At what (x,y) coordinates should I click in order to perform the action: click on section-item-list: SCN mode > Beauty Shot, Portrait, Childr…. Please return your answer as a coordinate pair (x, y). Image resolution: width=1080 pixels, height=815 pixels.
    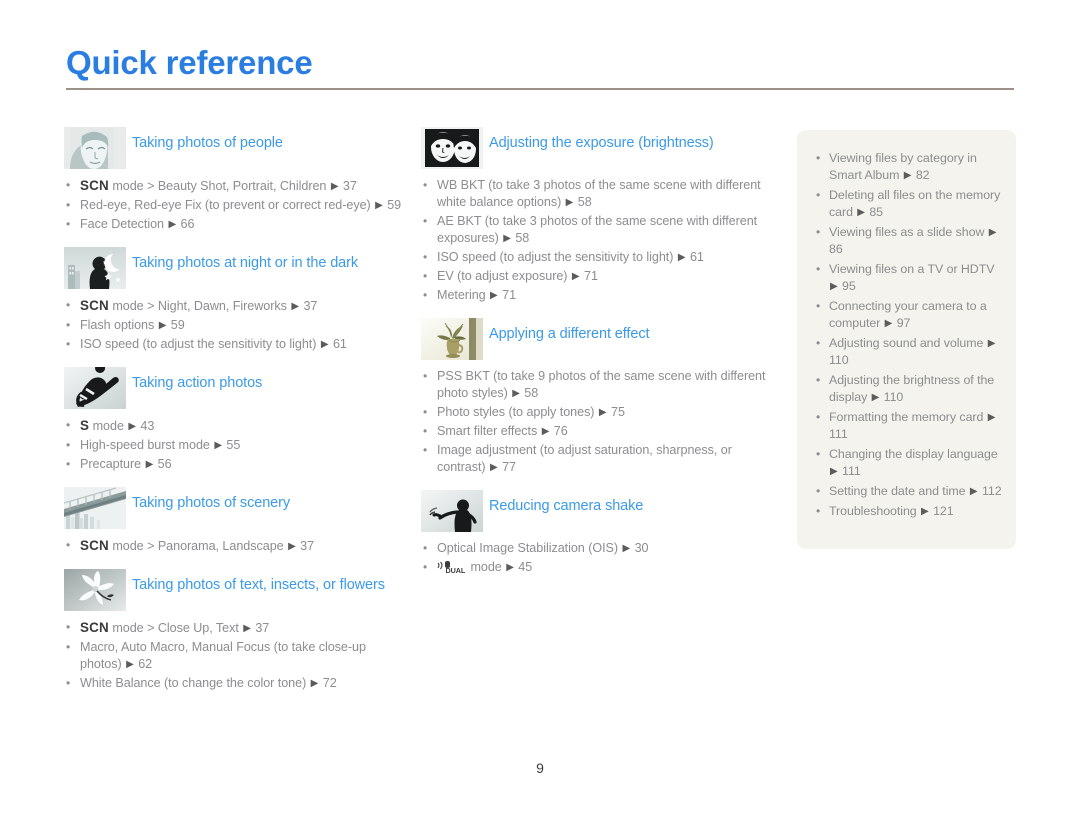
    Looking at the image, I should click on (234, 205).